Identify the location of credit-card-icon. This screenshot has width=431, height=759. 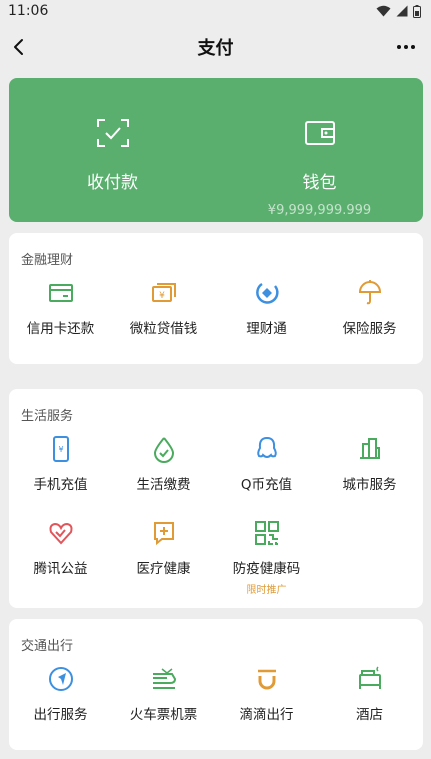
(60, 293).